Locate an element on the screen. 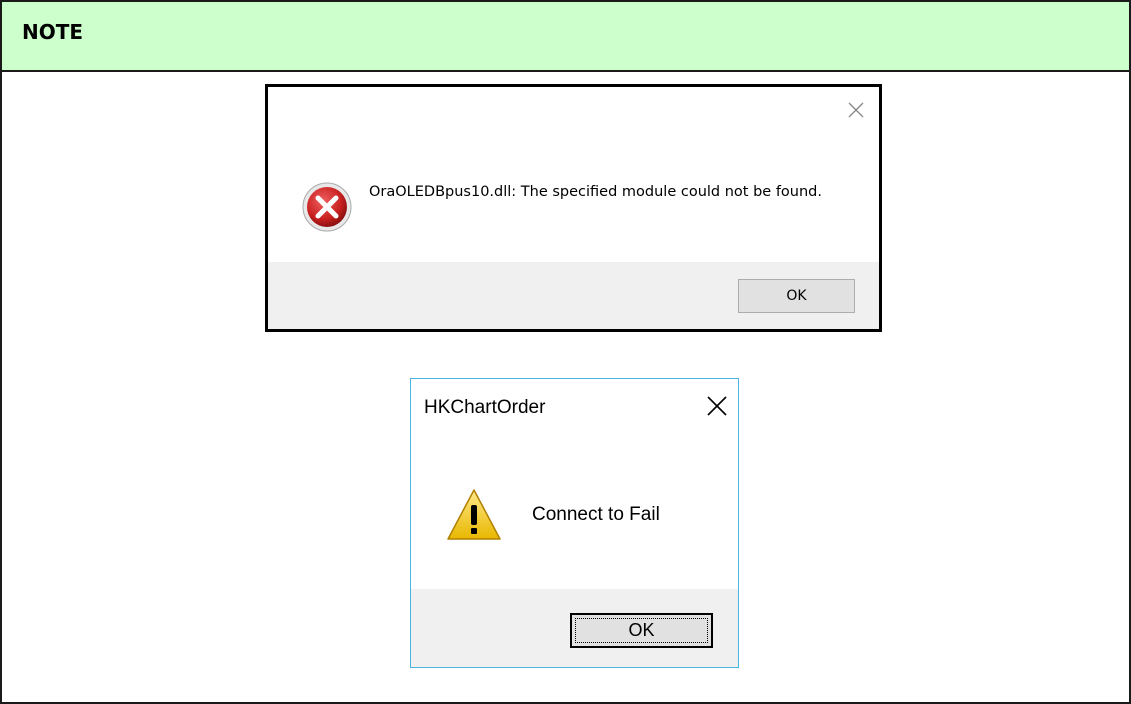 This screenshot has height=704, width=1131. note-title: NOTE is located at coordinates (53, 32).